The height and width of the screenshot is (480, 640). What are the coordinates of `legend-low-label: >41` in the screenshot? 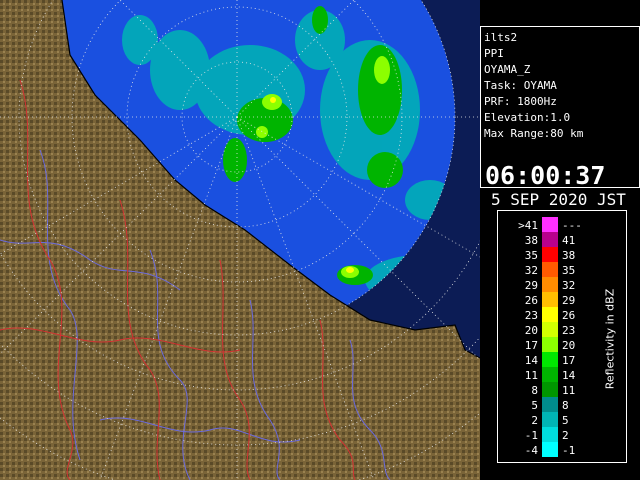 It's located at (528, 225).